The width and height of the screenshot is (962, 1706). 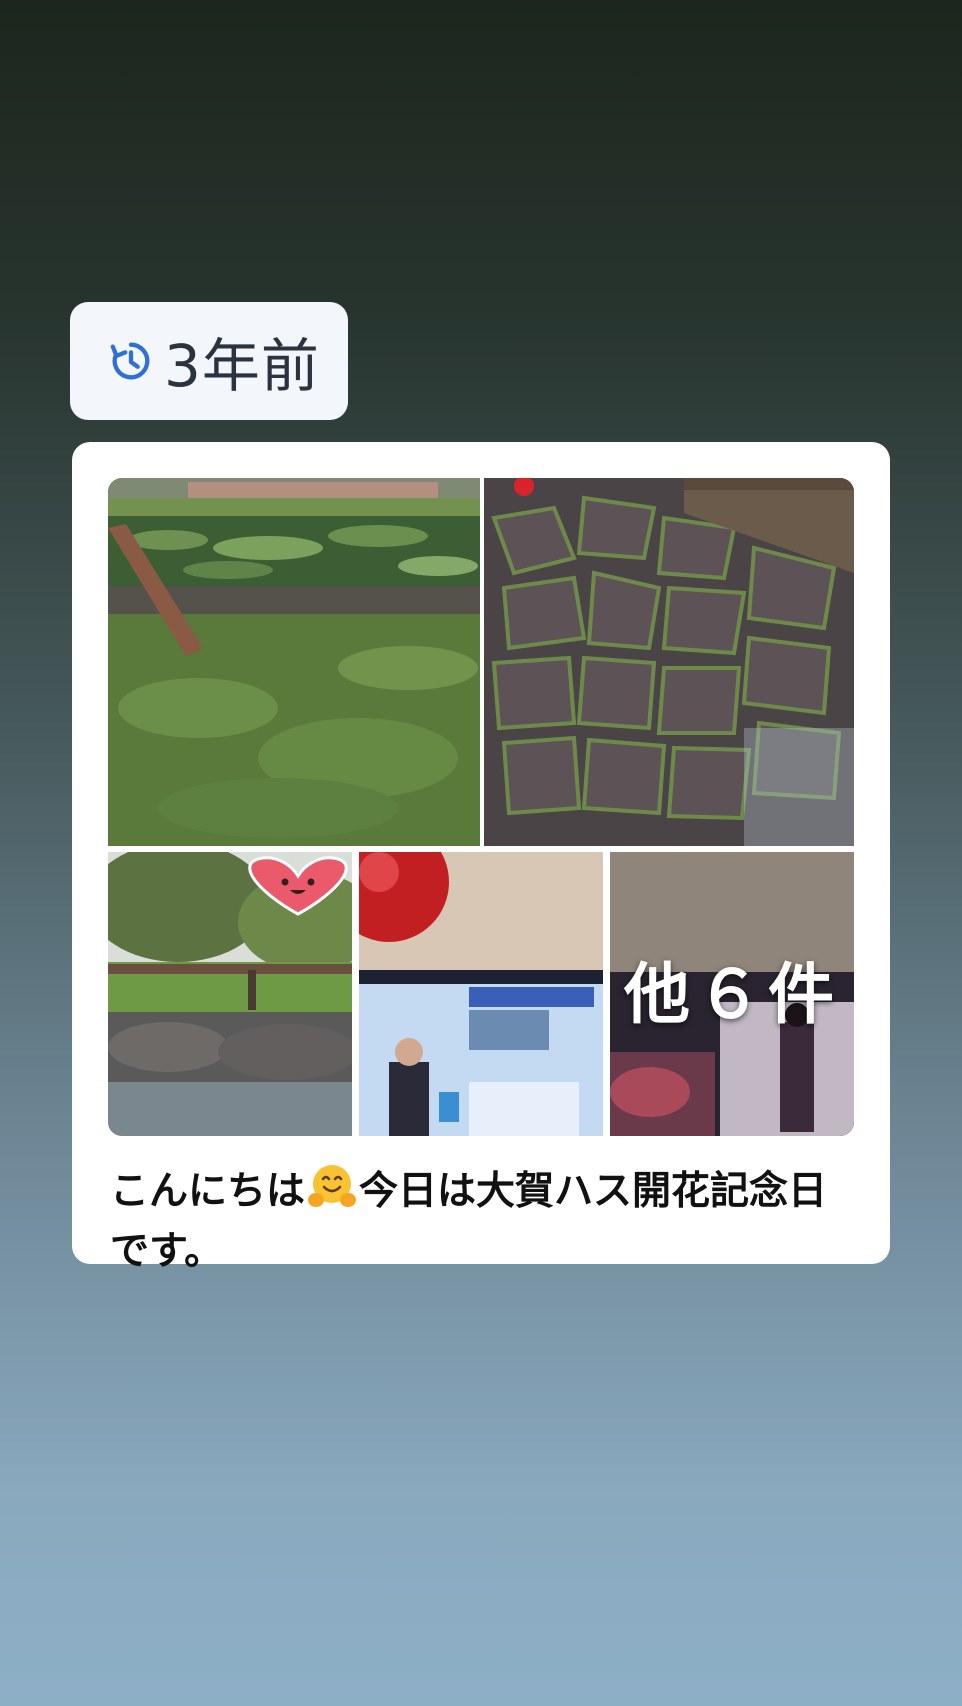 What do you see at coordinates (480, 1222) in the screenshot?
I see `post-caption: こんにちは 今日は大賀ハス開花記念日です。` at bounding box center [480, 1222].